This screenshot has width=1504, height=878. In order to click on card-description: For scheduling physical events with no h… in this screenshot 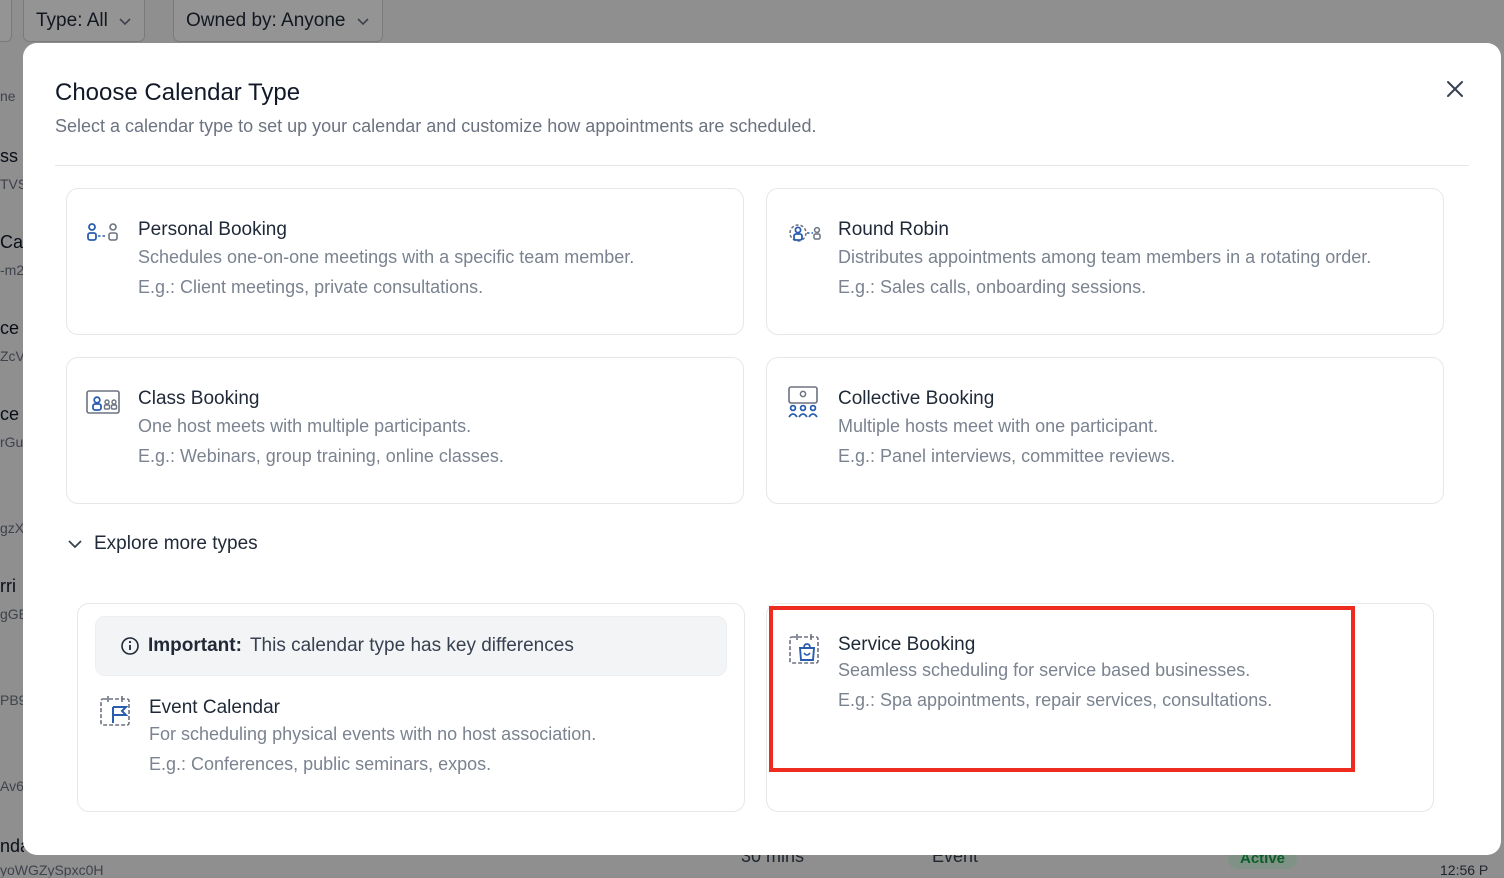, I will do `click(373, 734)`.